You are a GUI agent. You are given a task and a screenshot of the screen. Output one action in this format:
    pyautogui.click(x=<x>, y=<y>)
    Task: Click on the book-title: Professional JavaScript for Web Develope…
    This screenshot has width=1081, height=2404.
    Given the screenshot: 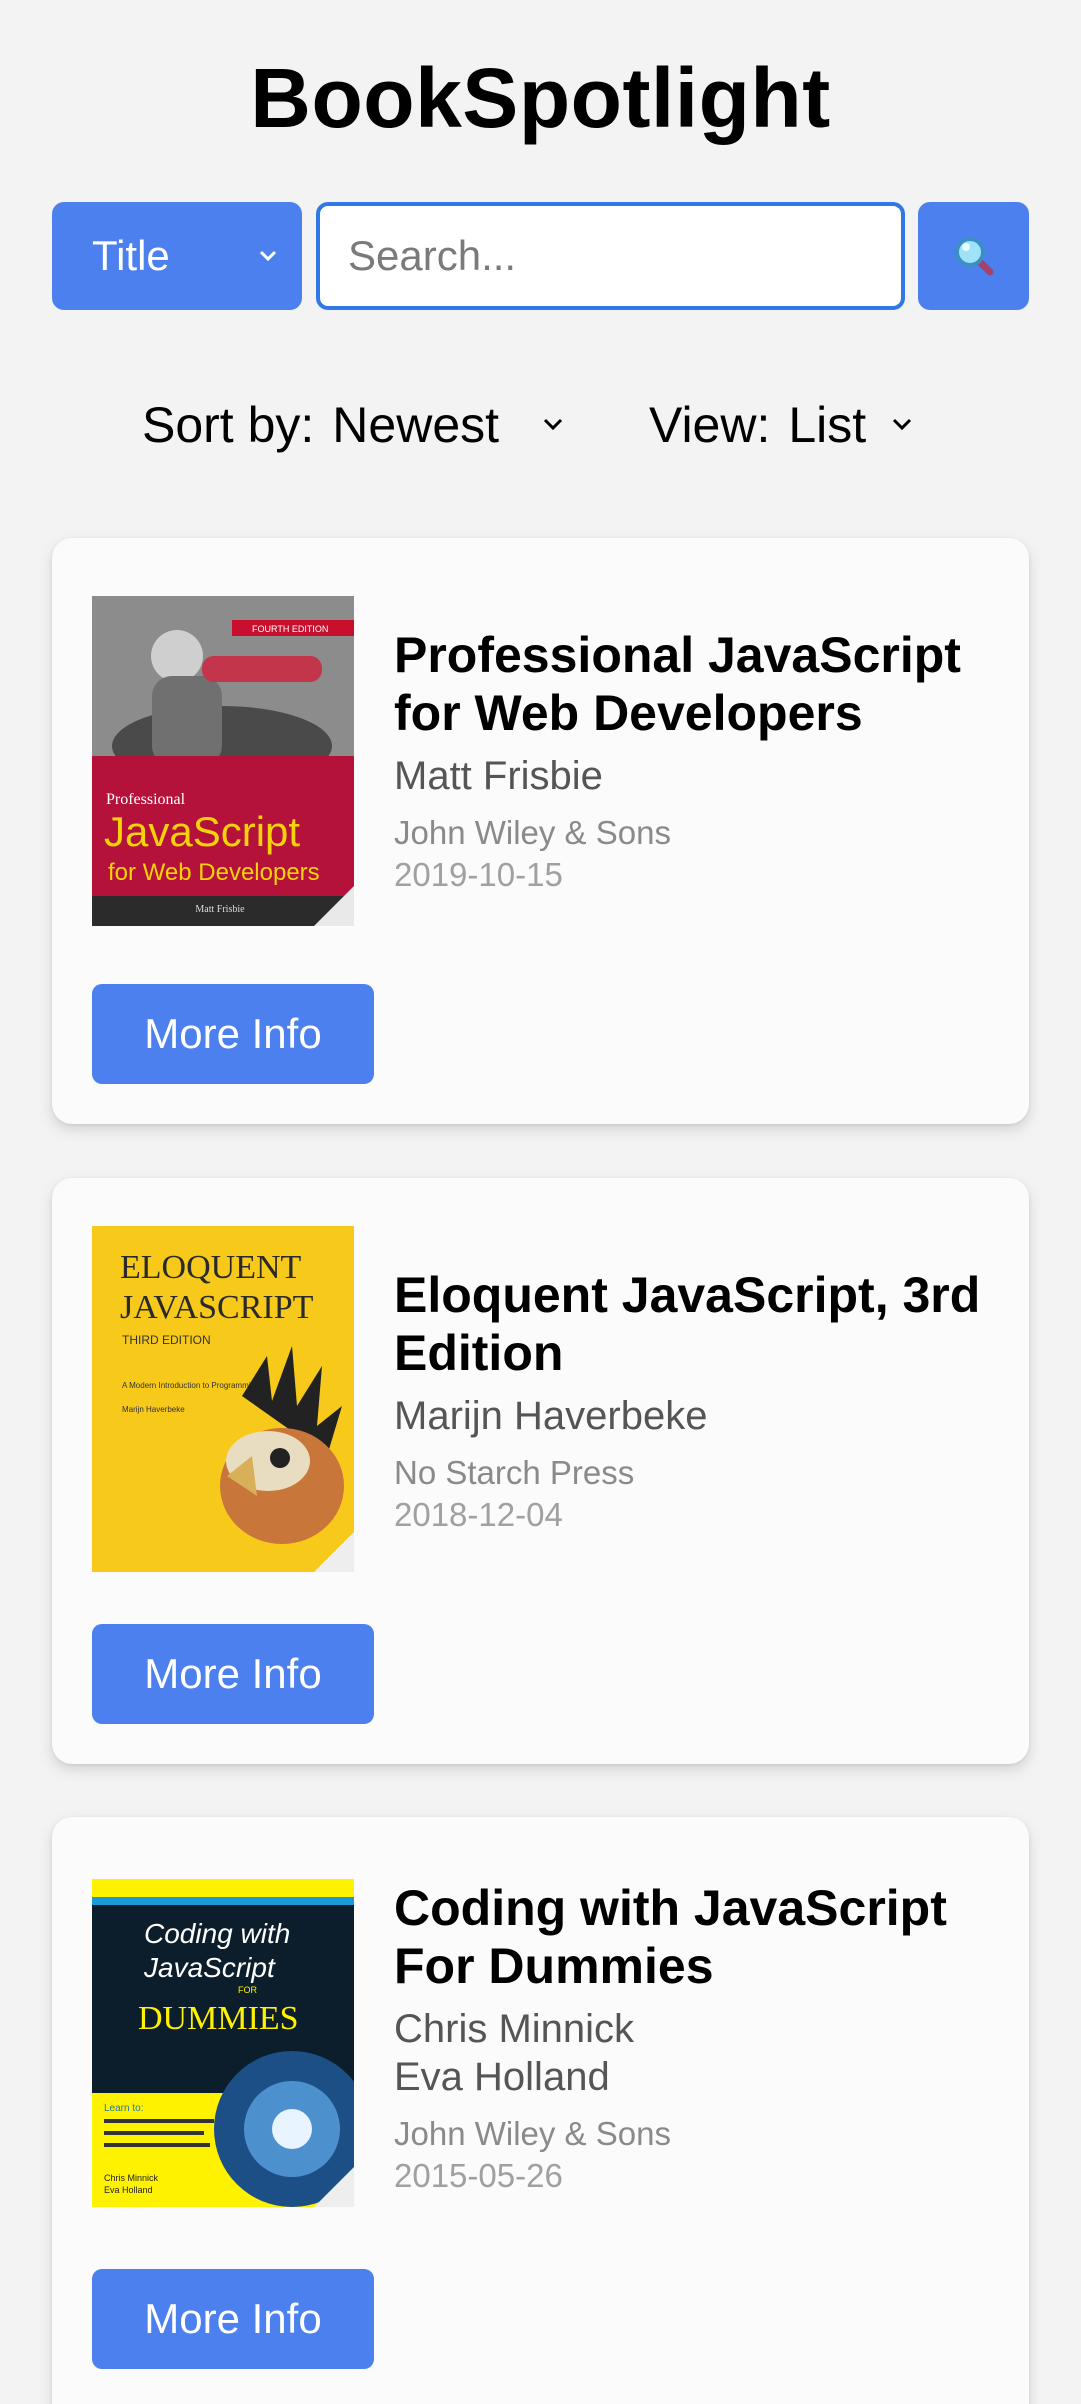 What is the action you would take?
    pyautogui.click(x=696, y=684)
    